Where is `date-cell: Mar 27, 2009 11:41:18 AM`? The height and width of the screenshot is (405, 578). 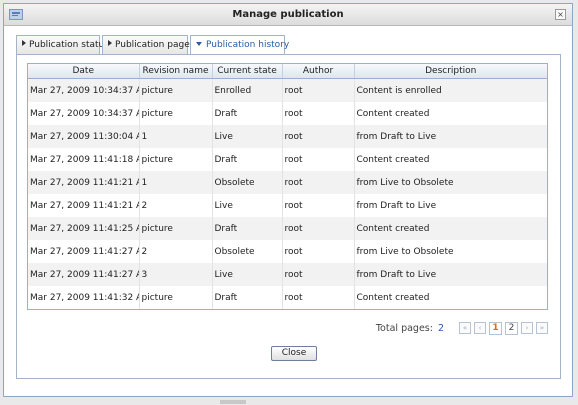 date-cell: Mar 27, 2009 11:41:18 AM is located at coordinates (84, 159).